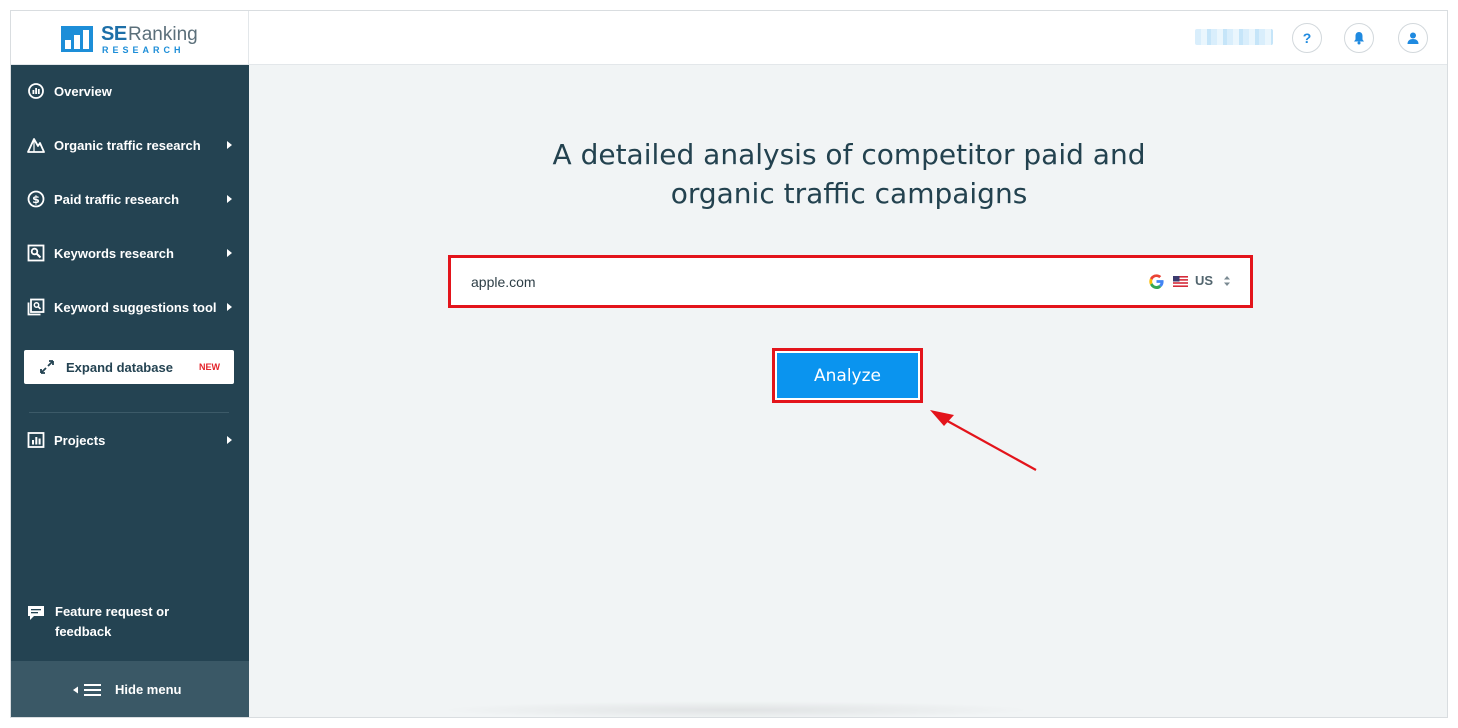 The width and height of the screenshot is (1458, 728). I want to click on key-search-icon, so click(36, 253).